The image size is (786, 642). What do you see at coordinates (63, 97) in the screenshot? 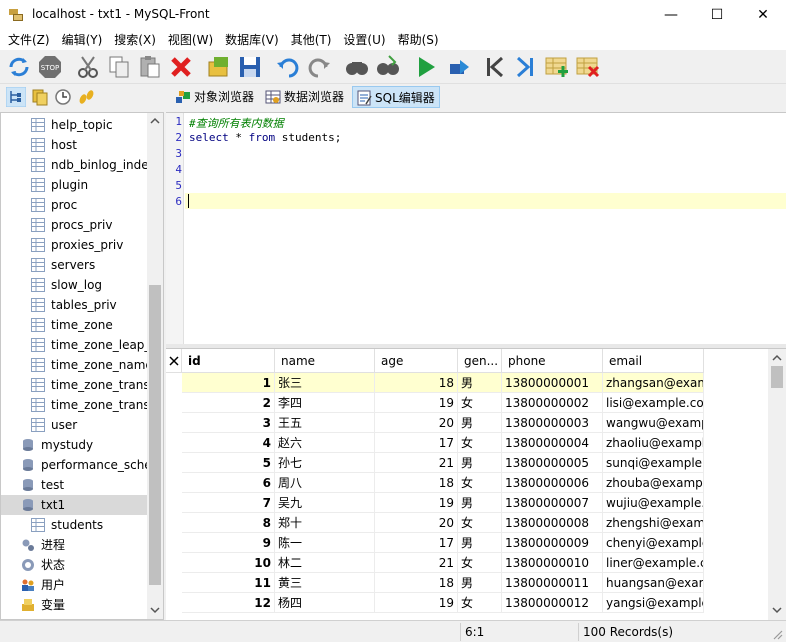
I see `history-clock-icon` at bounding box center [63, 97].